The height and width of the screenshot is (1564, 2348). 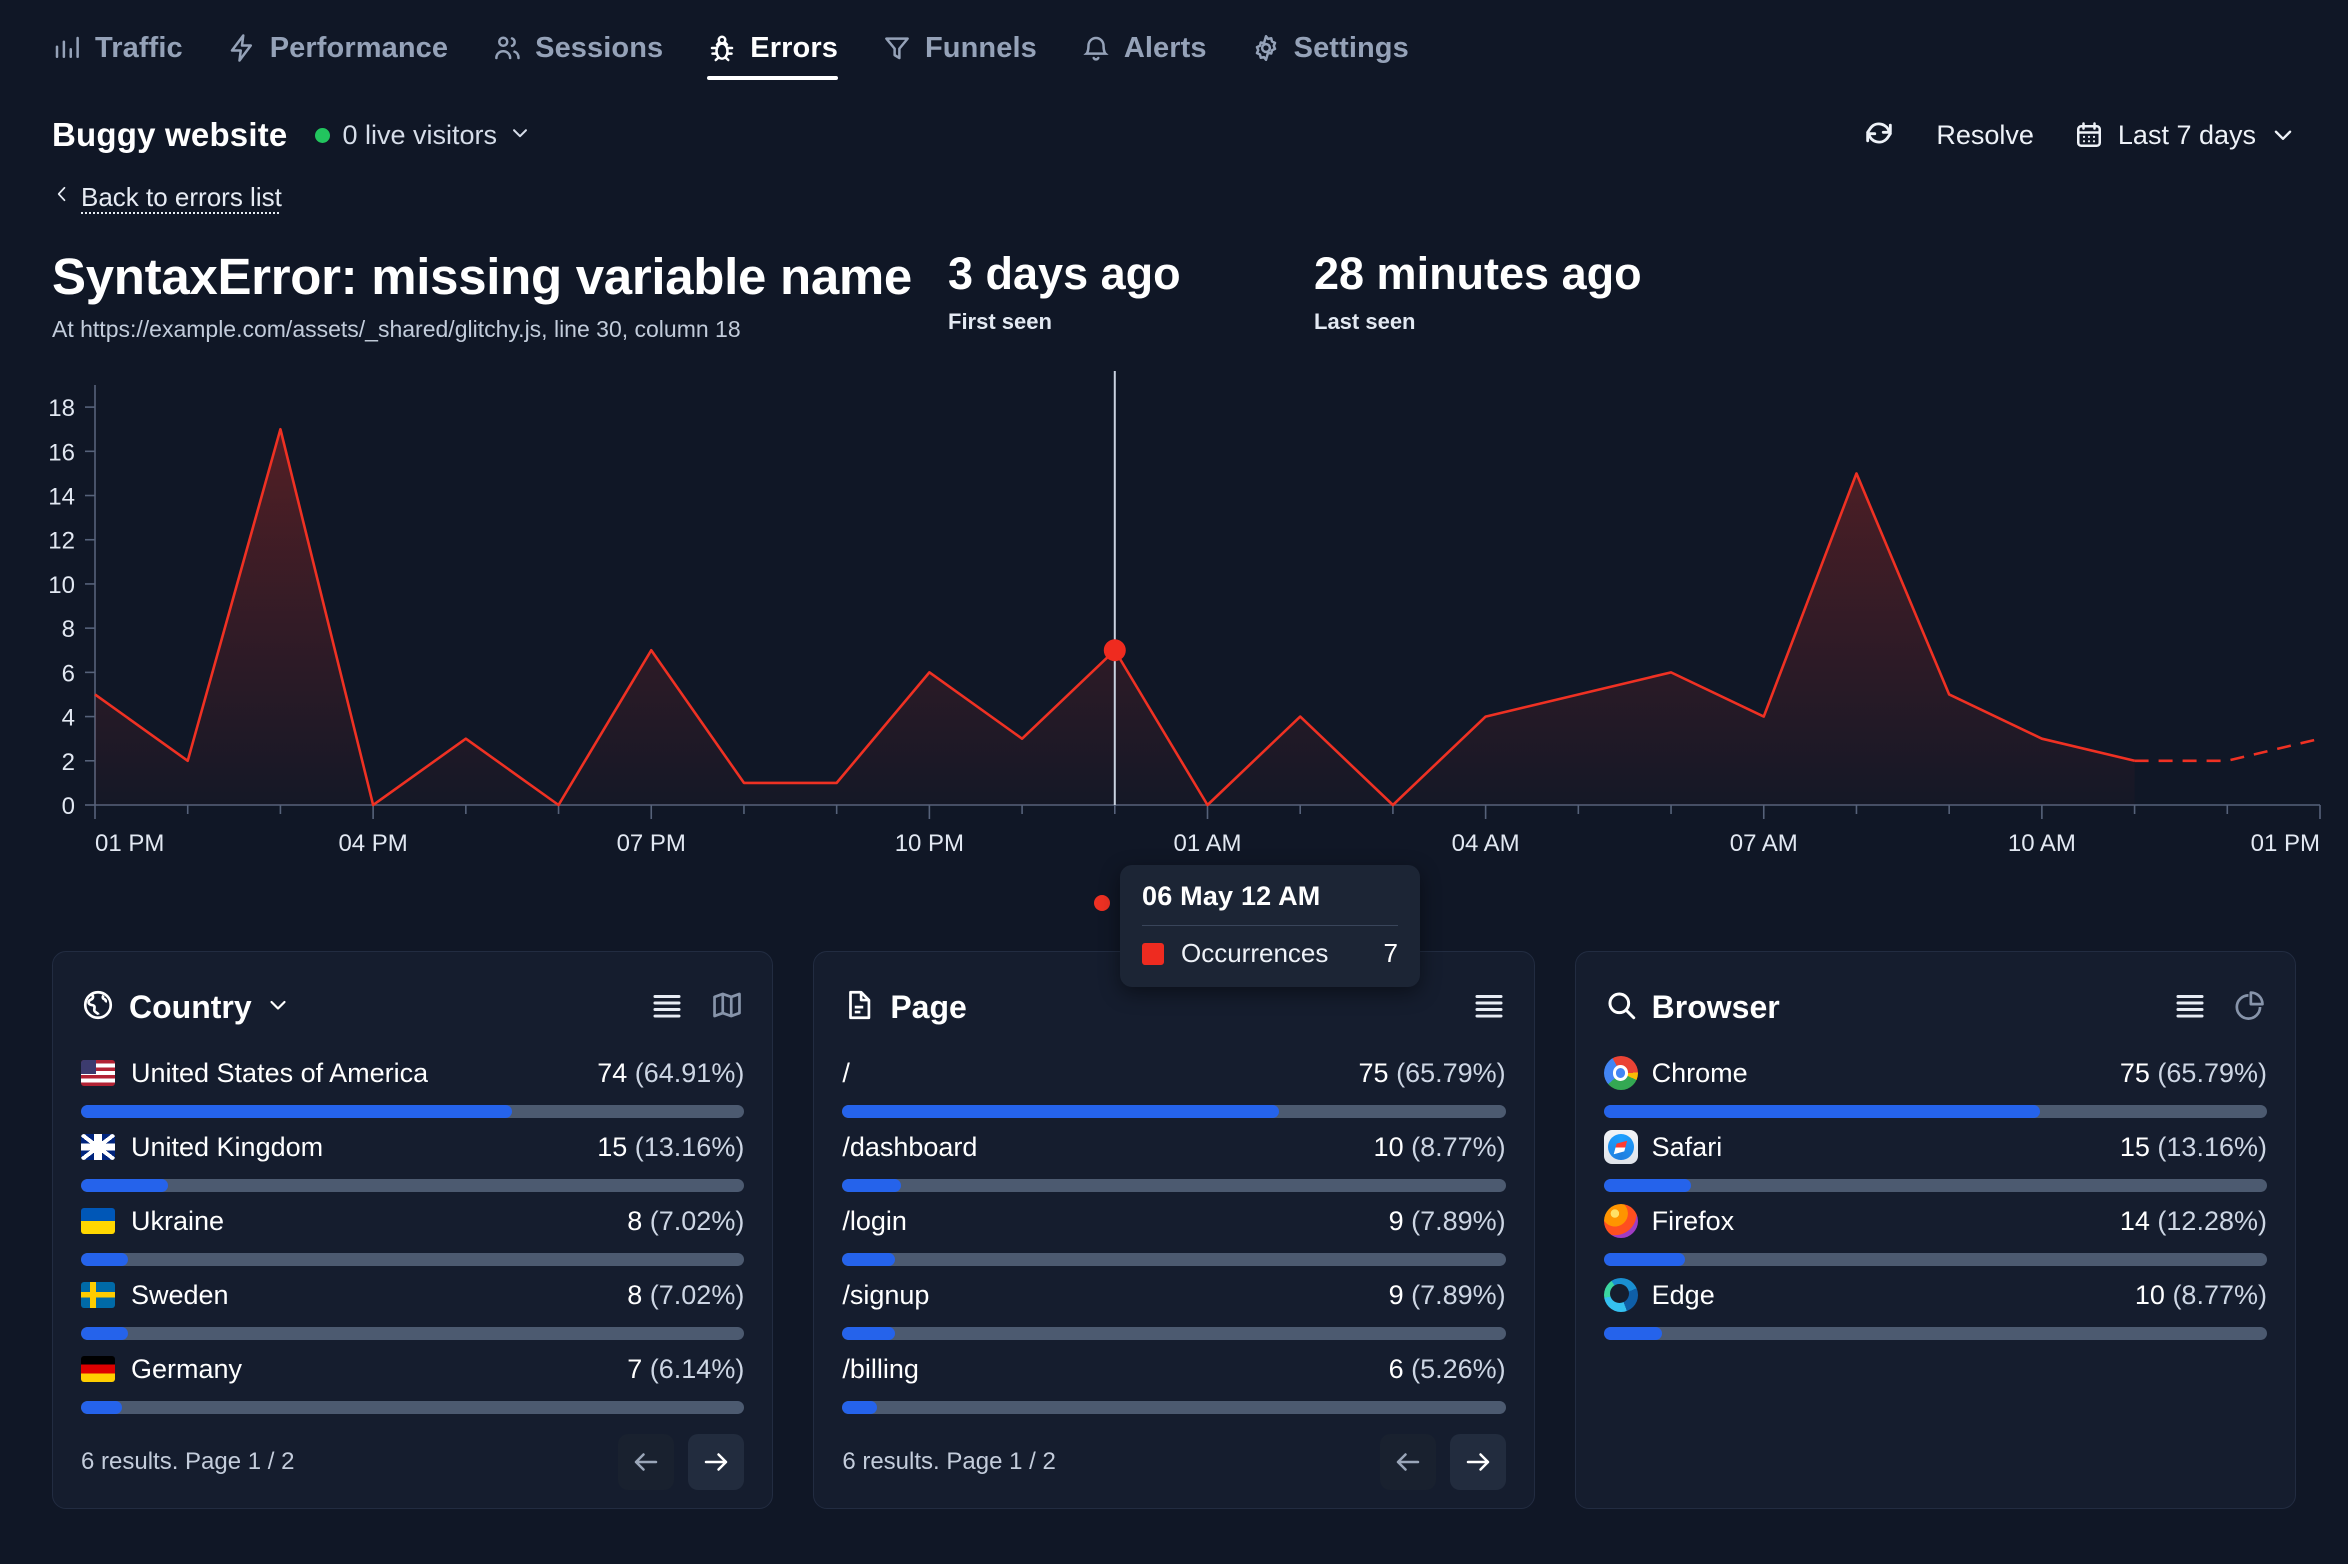 I want to click on row-label: United Kingdom, so click(x=227, y=1146).